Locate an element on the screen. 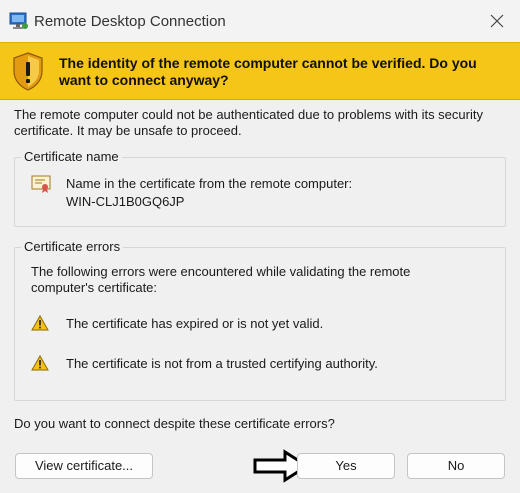 The image size is (520, 493). remote-desktop-icon is located at coordinates (18, 20).